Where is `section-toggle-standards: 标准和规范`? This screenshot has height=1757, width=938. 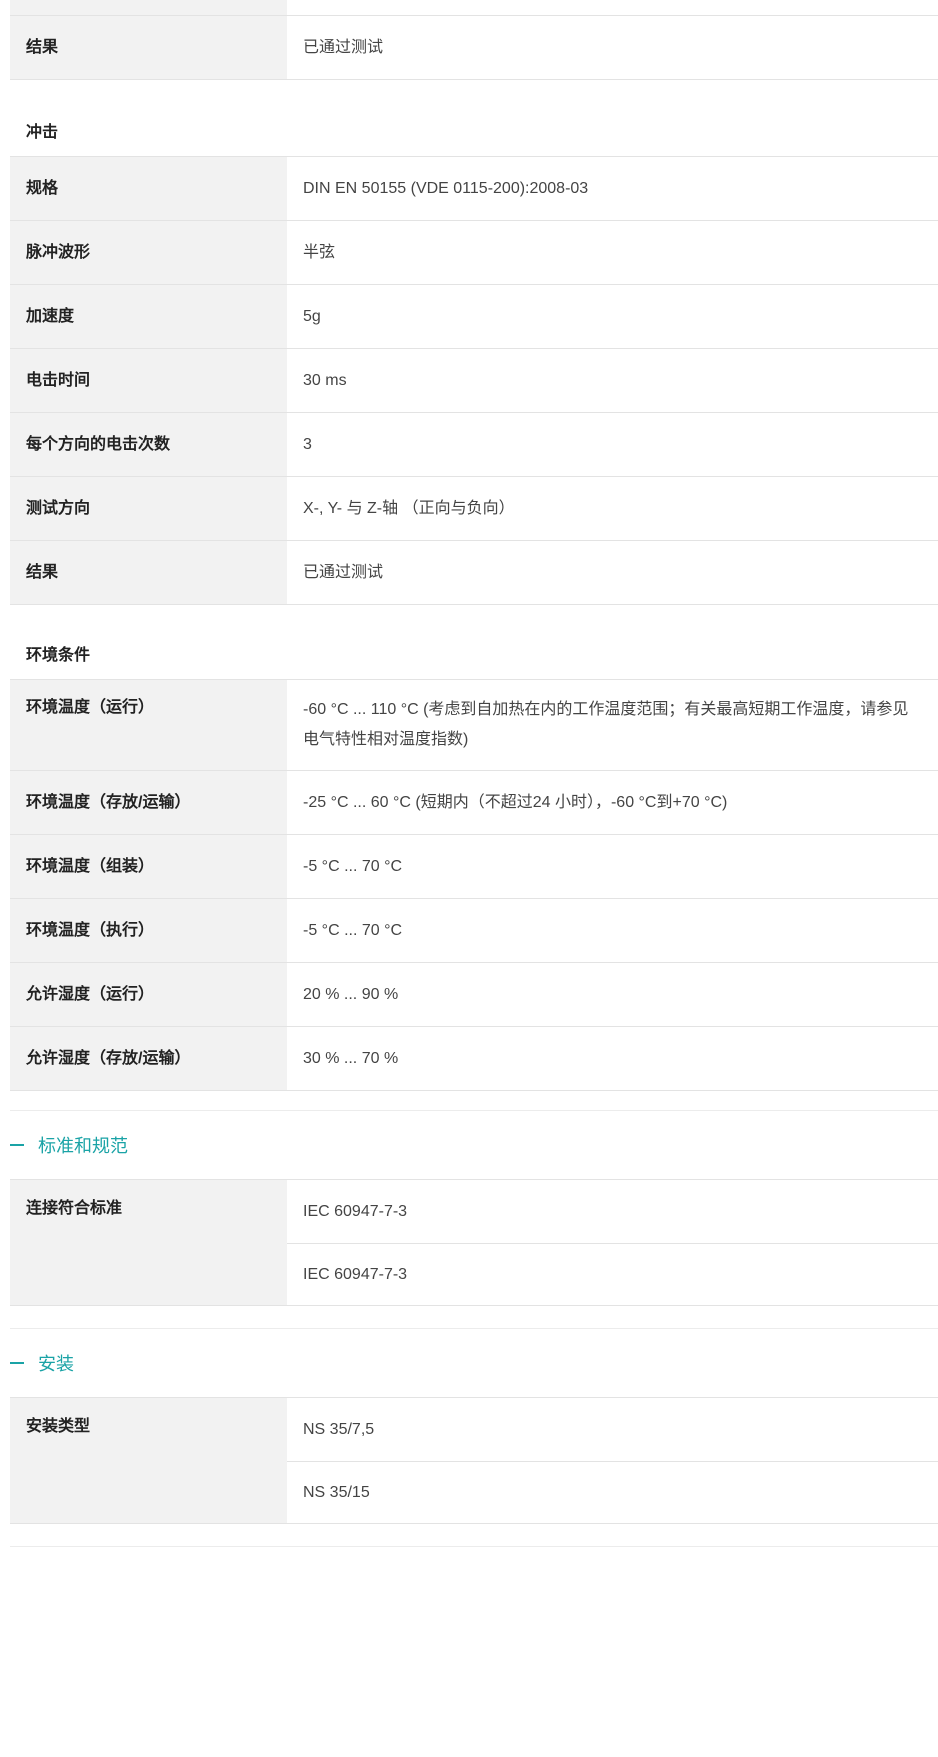
section-toggle-standards: 标准和规范 is located at coordinates (69, 1145).